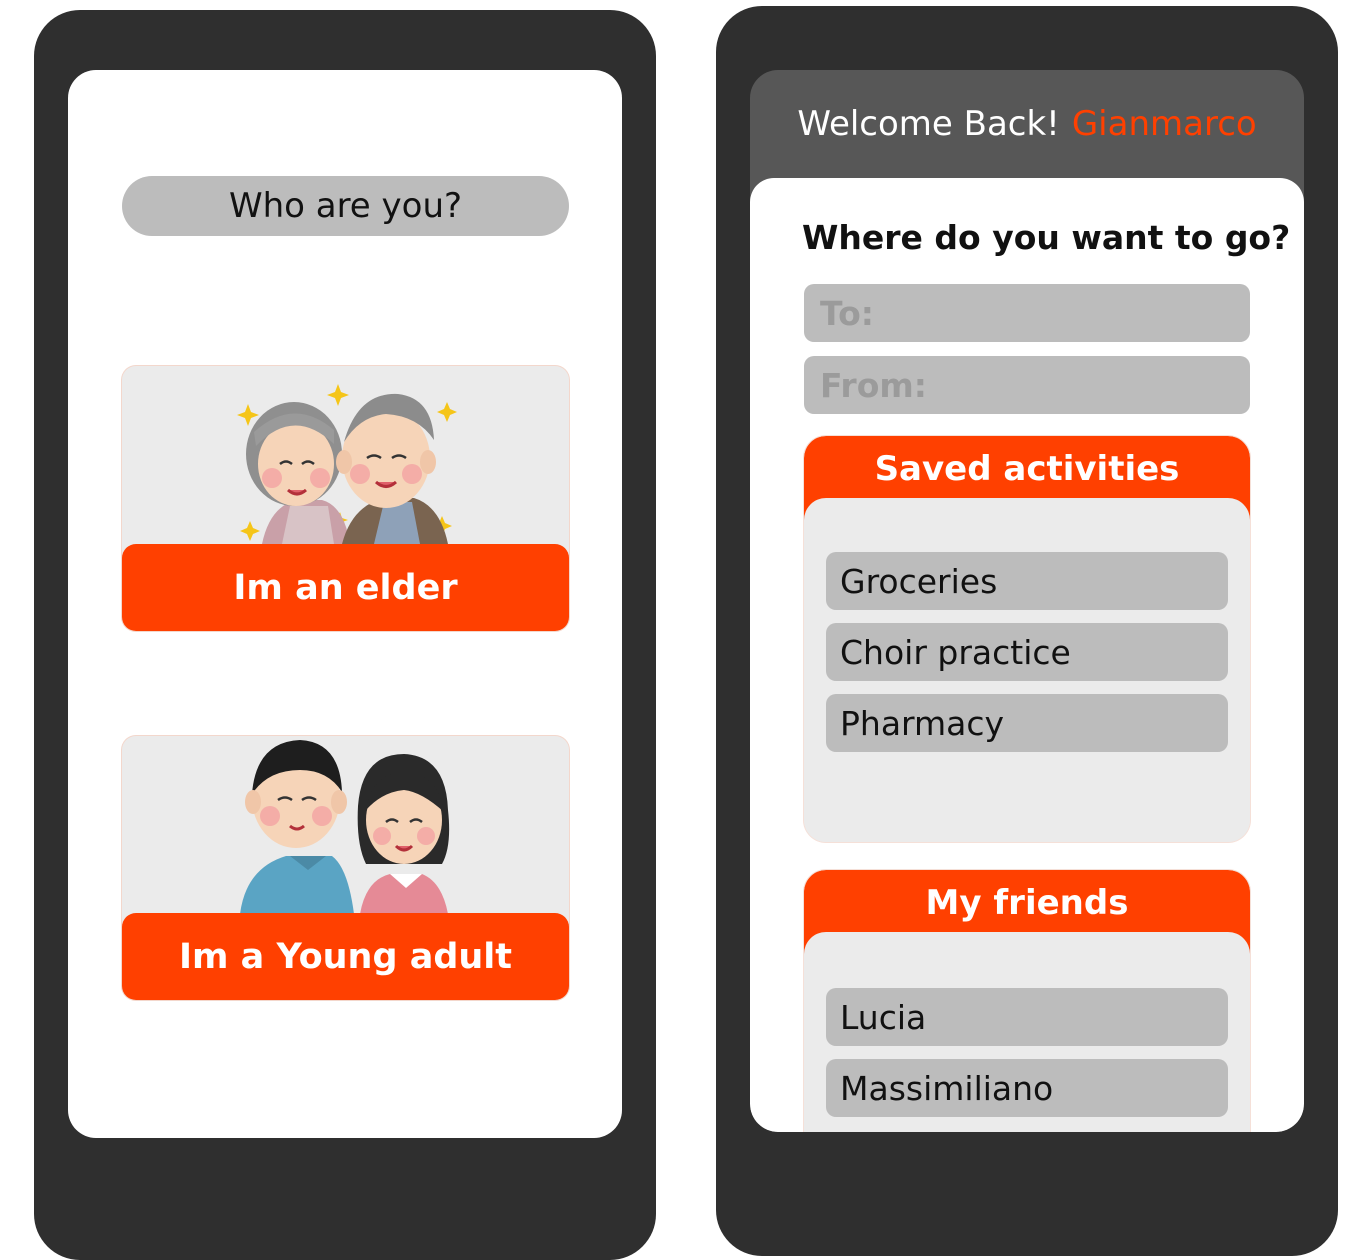 This screenshot has width=1349, height=1260. What do you see at coordinates (345, 827) in the screenshot?
I see `young-couple-illustration` at bounding box center [345, 827].